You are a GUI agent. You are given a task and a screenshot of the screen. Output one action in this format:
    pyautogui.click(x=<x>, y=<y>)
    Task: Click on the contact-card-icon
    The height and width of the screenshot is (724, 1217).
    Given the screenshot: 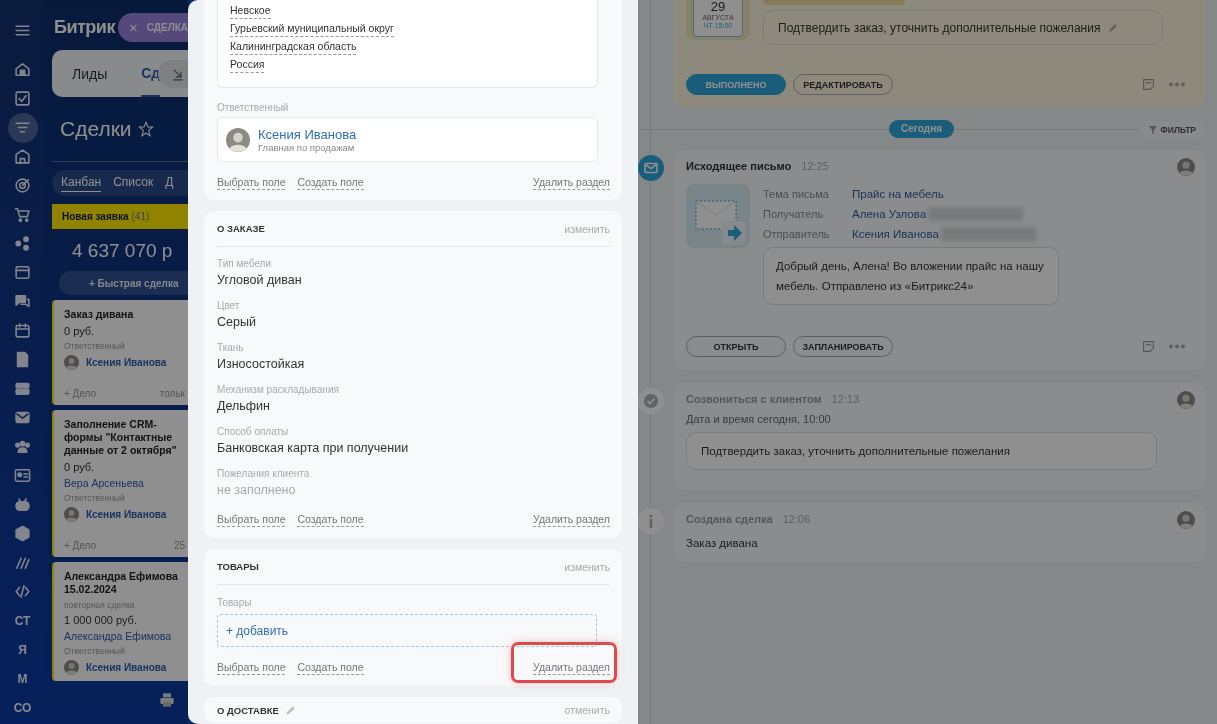 What is the action you would take?
    pyautogui.click(x=22, y=475)
    